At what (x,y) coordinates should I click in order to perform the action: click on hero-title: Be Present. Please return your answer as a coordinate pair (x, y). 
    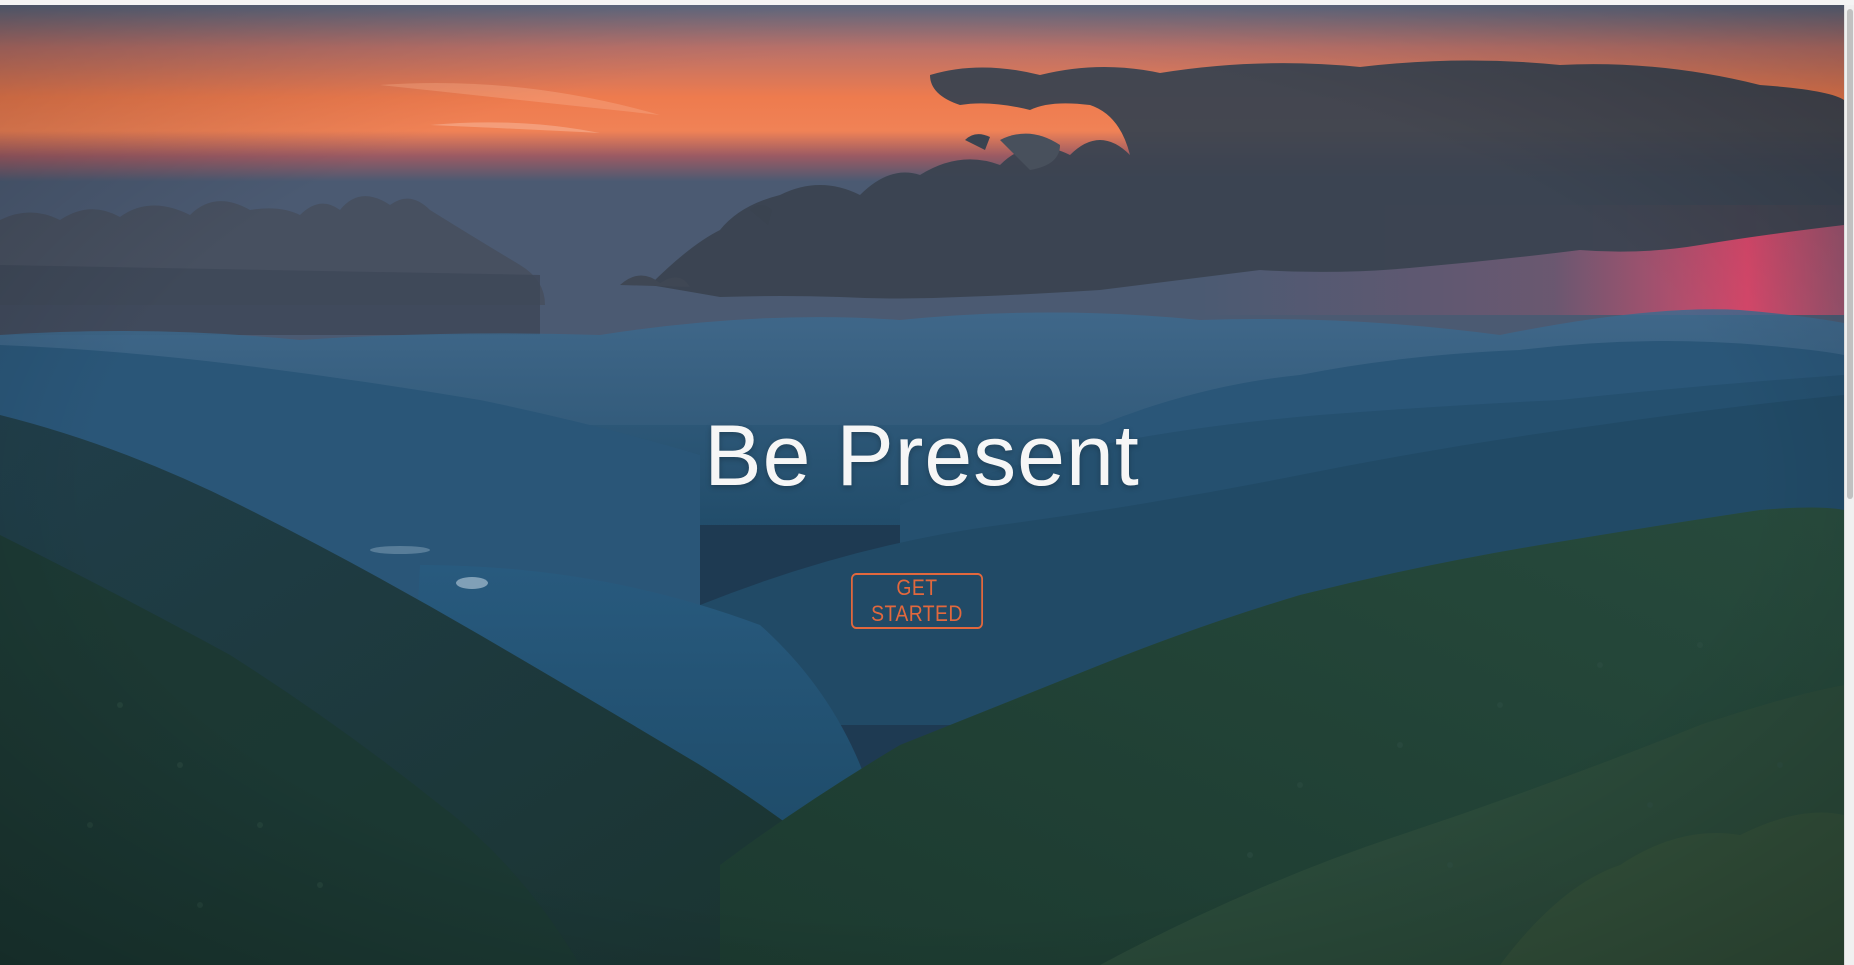
    Looking at the image, I should click on (922, 456).